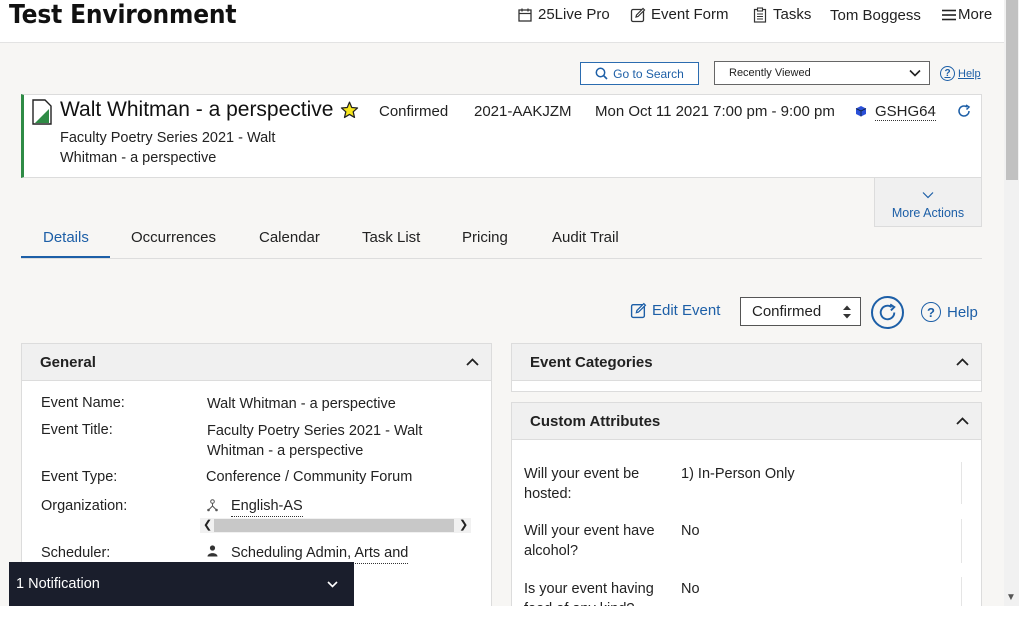 The width and height of the screenshot is (1034, 637). I want to click on event-document-icon, so click(42, 112).